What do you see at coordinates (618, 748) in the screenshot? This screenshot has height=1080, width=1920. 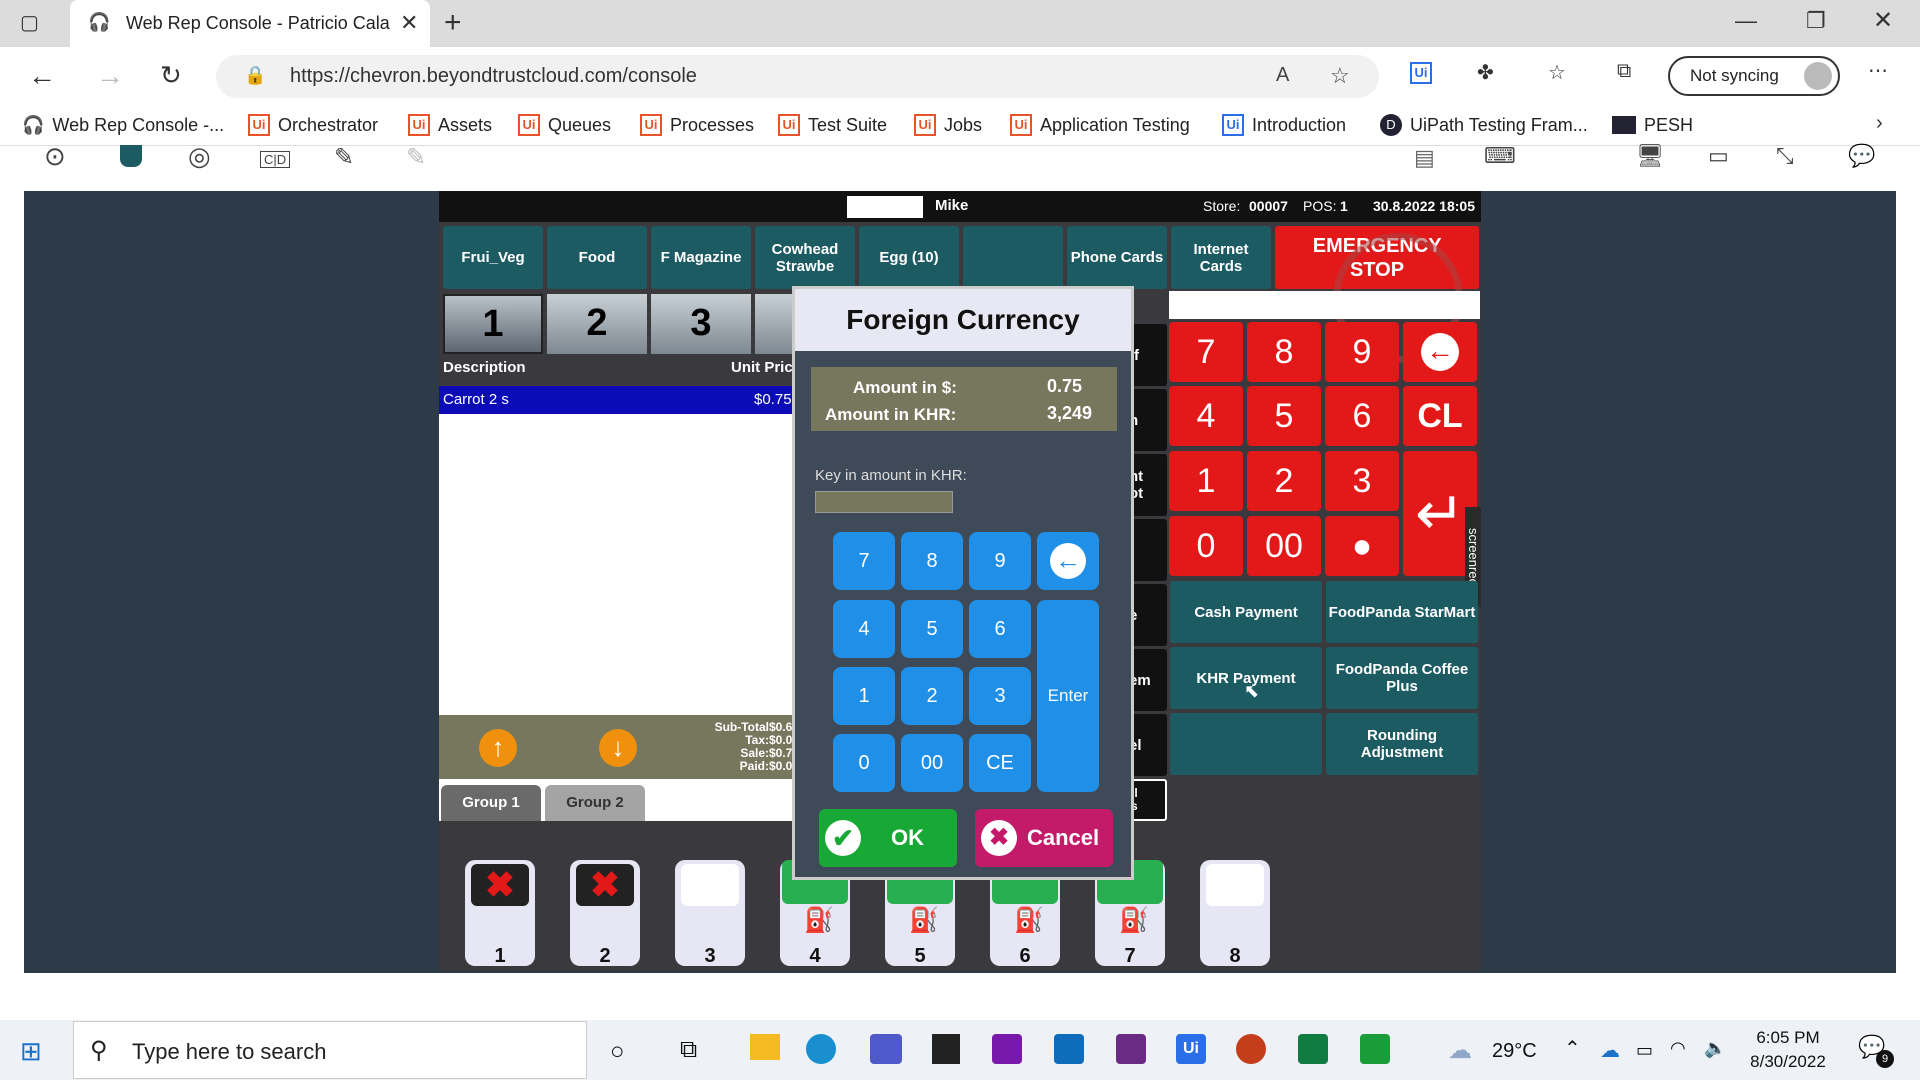 I see `arrow-down-icon: ↓` at bounding box center [618, 748].